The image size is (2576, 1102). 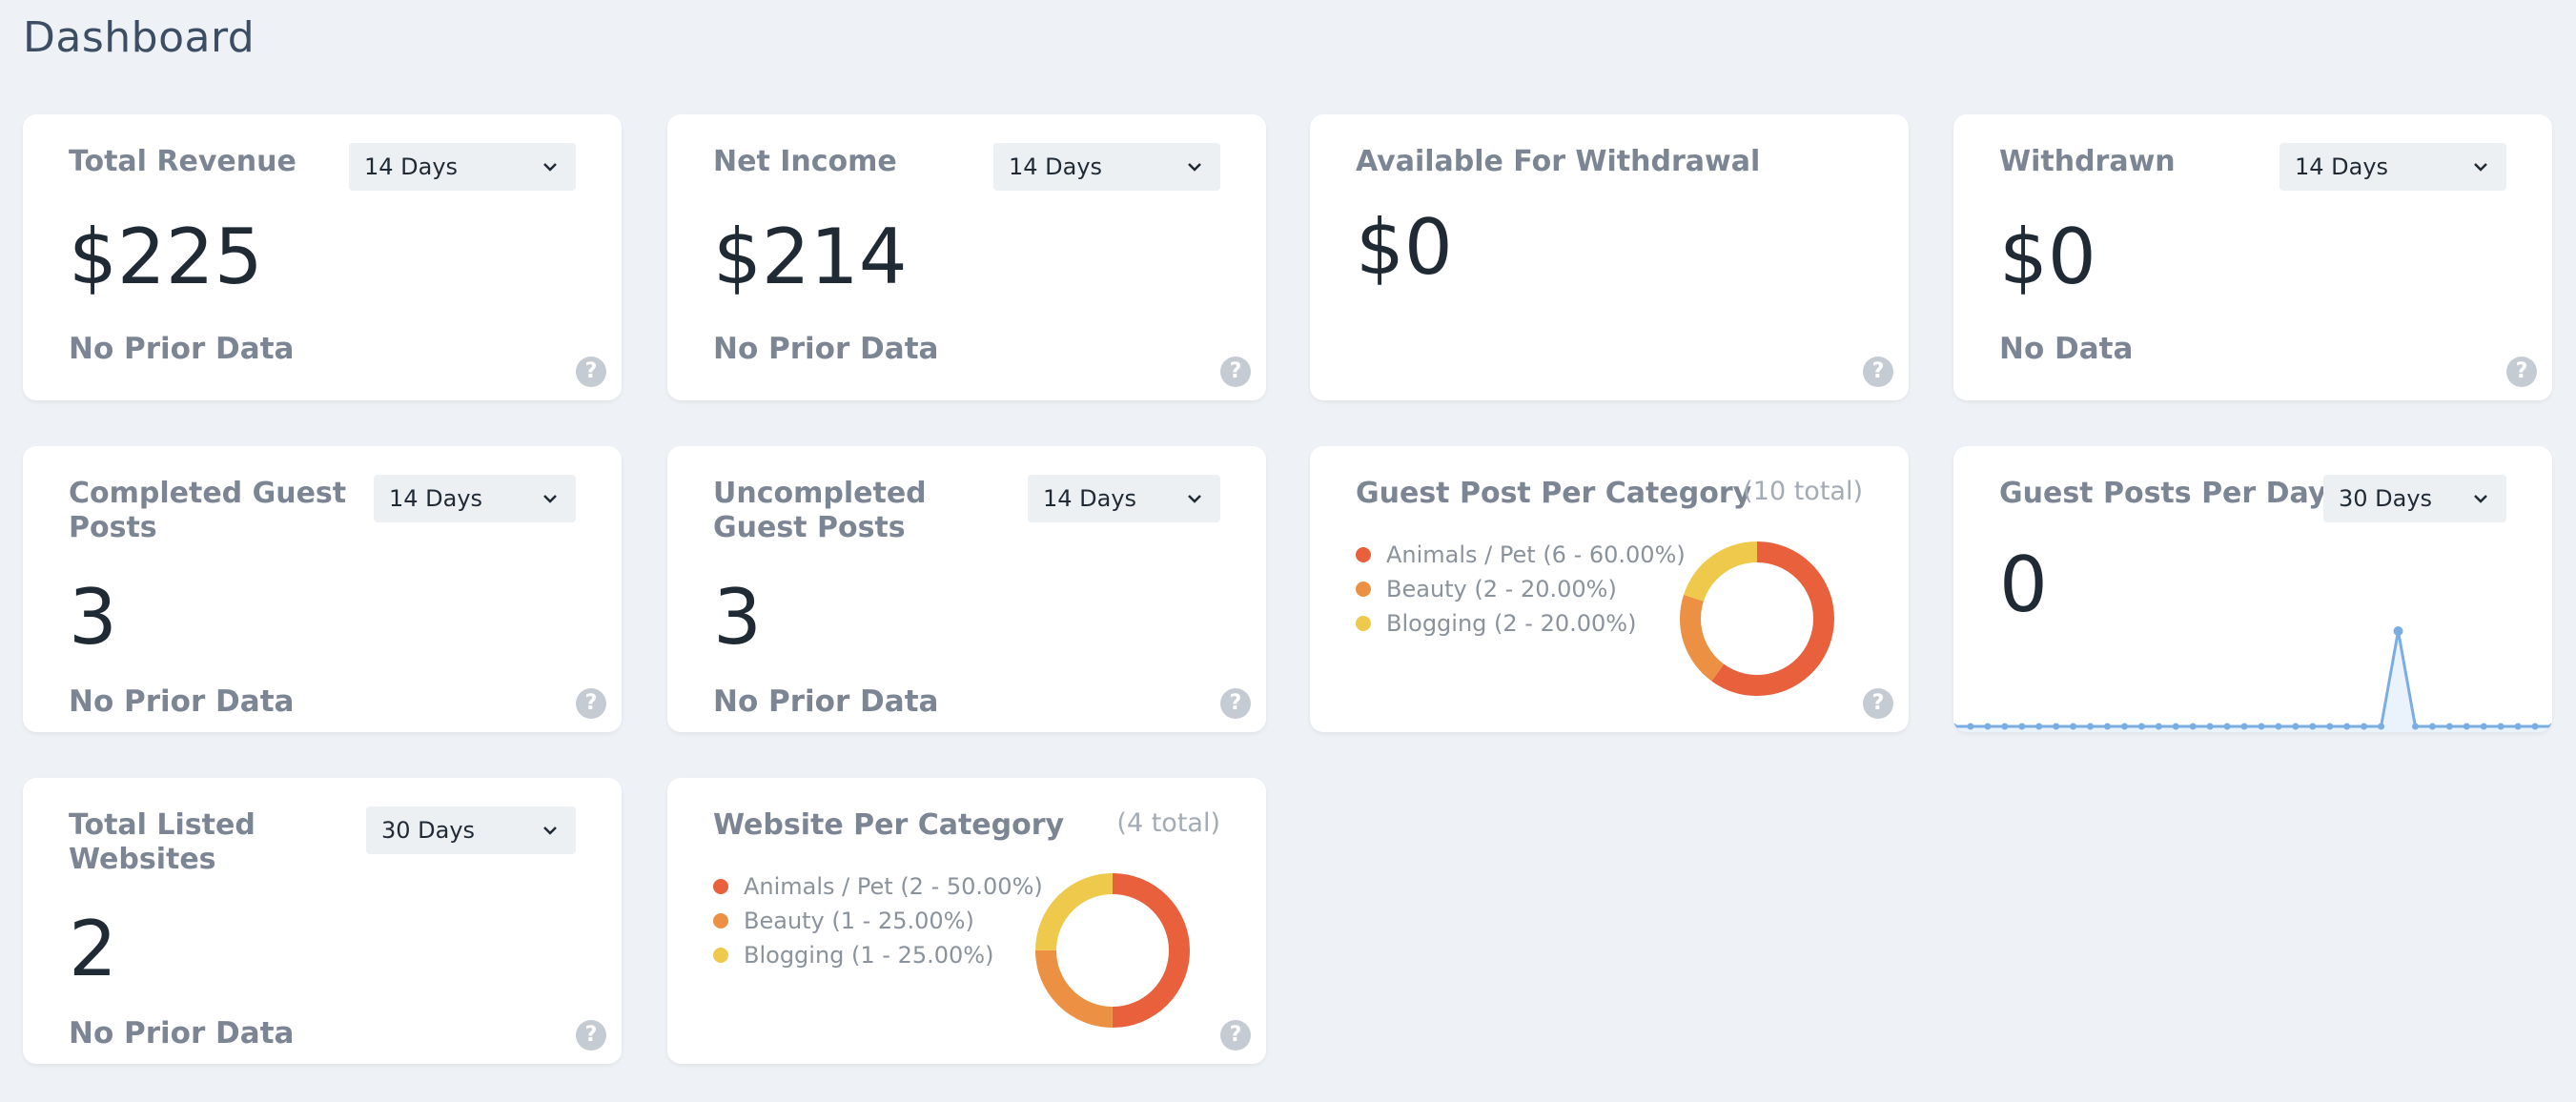 I want to click on sparkline-area, so click(x=2252, y=681).